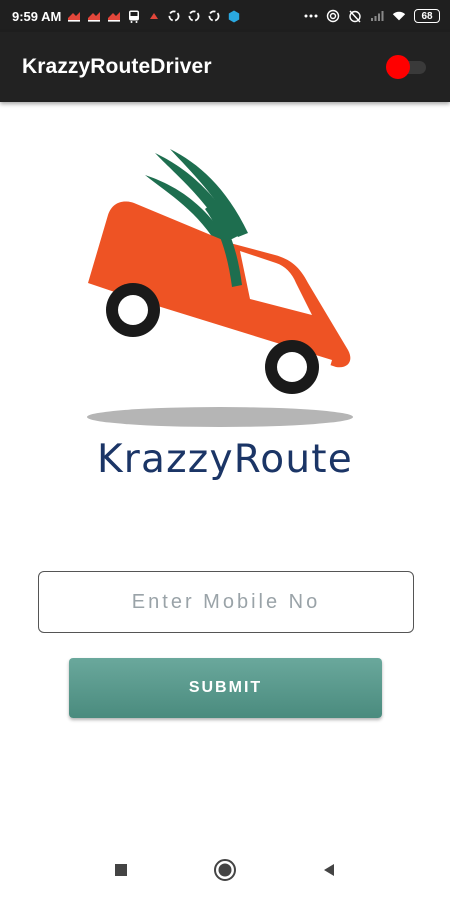 Image resolution: width=450 pixels, height=900 pixels. I want to click on app-title: KrazzyRouteDriver, so click(117, 66).